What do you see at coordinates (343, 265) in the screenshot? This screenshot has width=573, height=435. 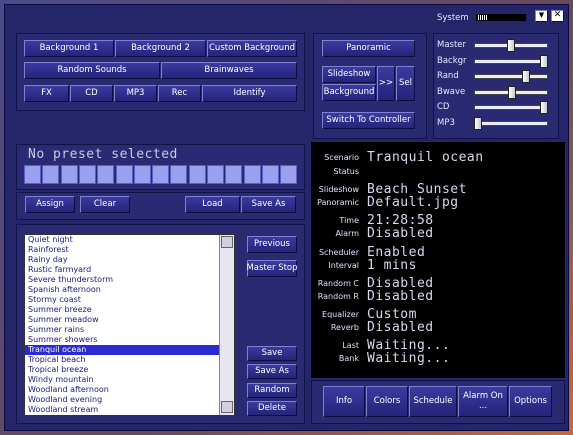 I see `interval-label: Interval` at bounding box center [343, 265].